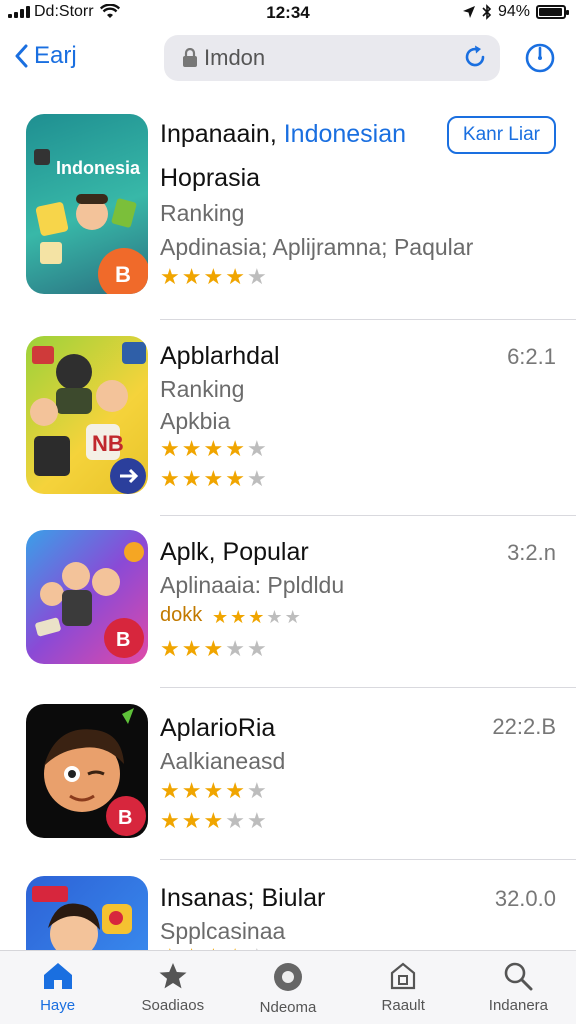 The height and width of the screenshot is (1024, 576). I want to click on app-category: Apdinasia; Aplijramna; Paqular, so click(317, 247).